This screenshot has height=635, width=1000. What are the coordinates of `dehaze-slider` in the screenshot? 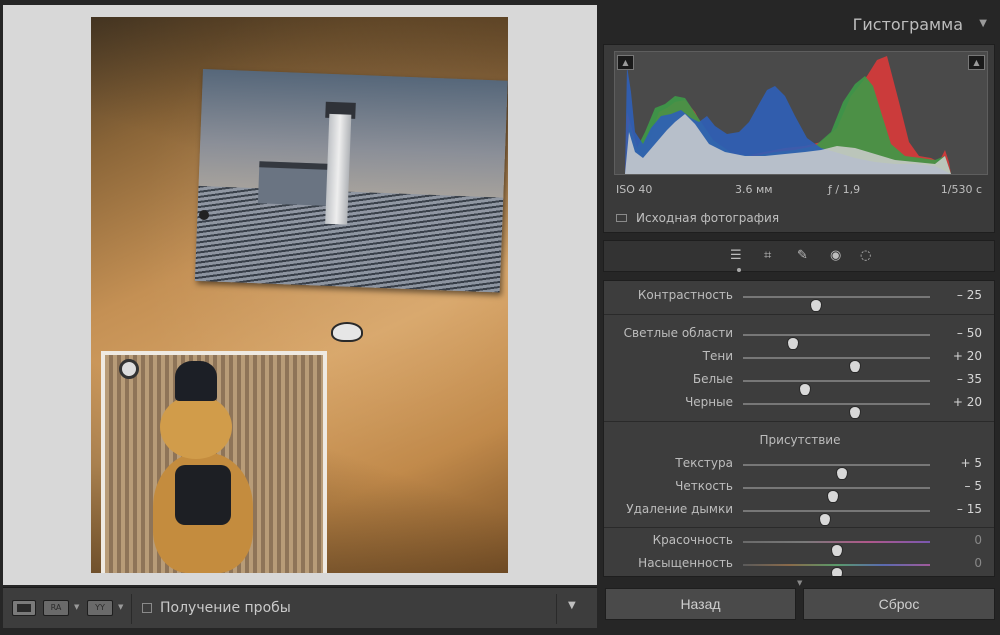 It's located at (836, 518).